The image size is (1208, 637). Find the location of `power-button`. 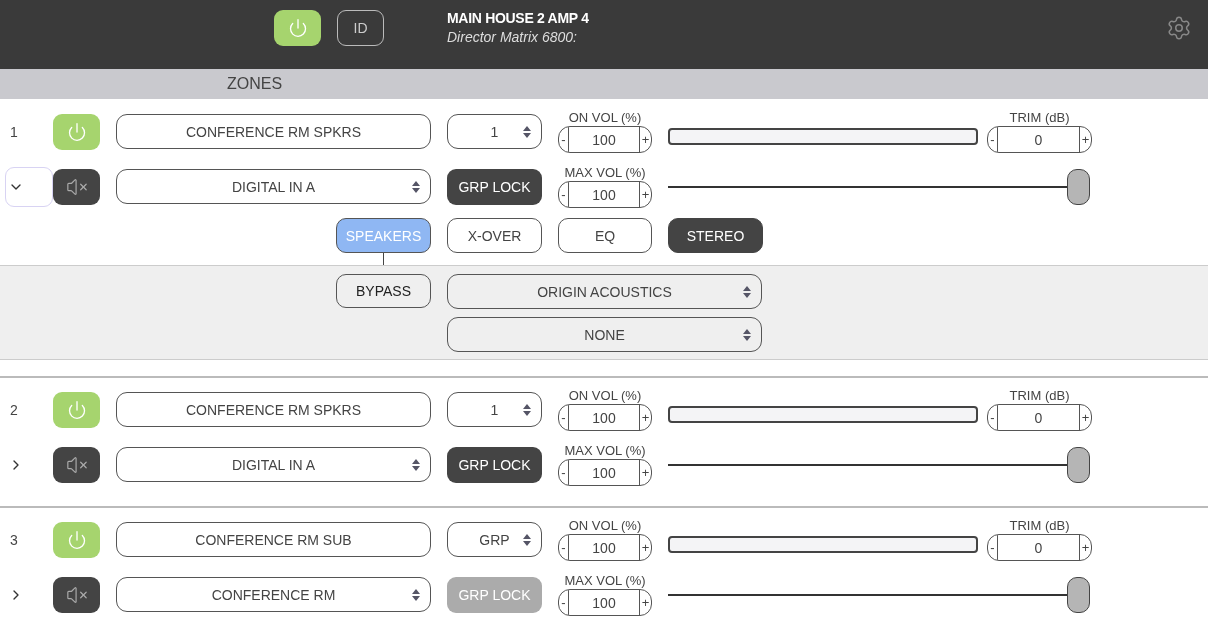

power-button is located at coordinates (297, 28).